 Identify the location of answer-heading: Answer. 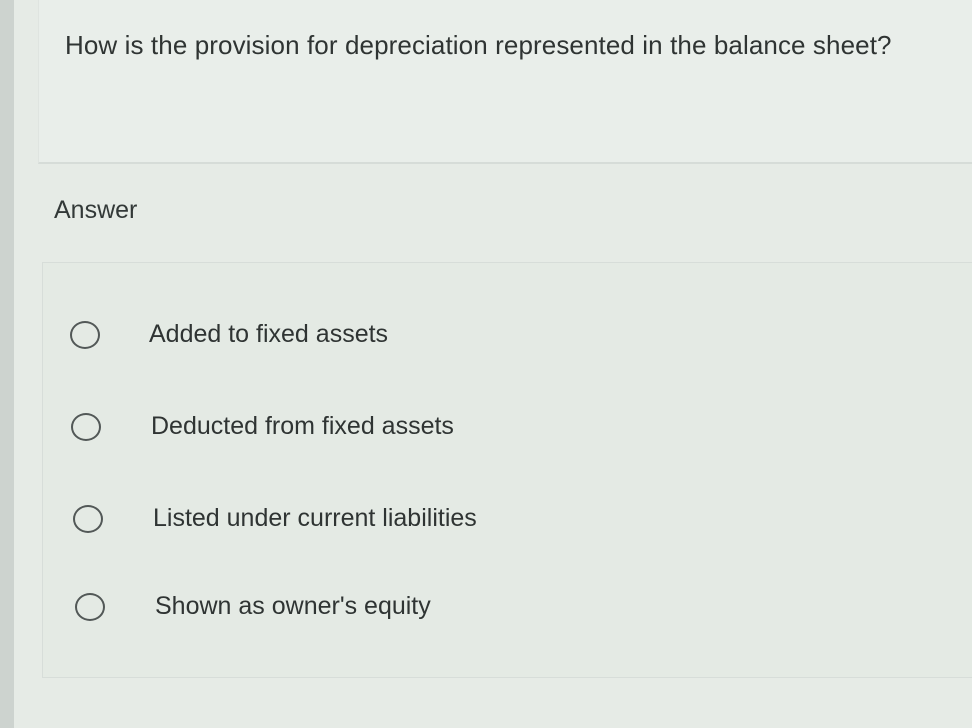
(96, 210).